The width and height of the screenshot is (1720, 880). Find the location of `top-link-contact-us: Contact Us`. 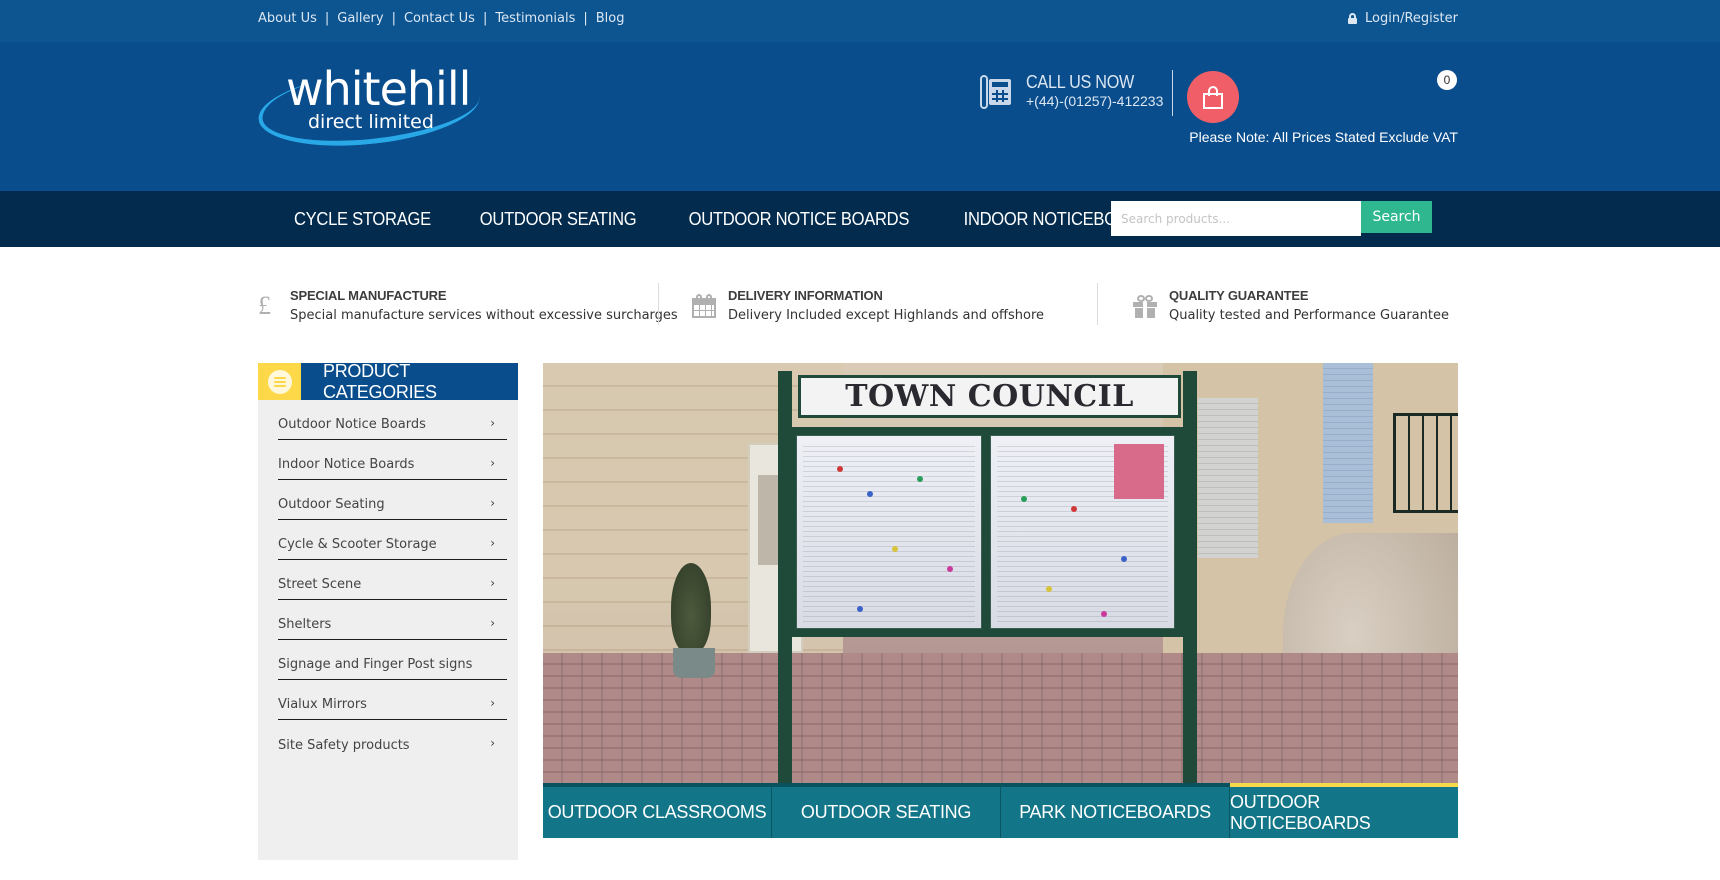

top-link-contact-us: Contact Us is located at coordinates (439, 18).